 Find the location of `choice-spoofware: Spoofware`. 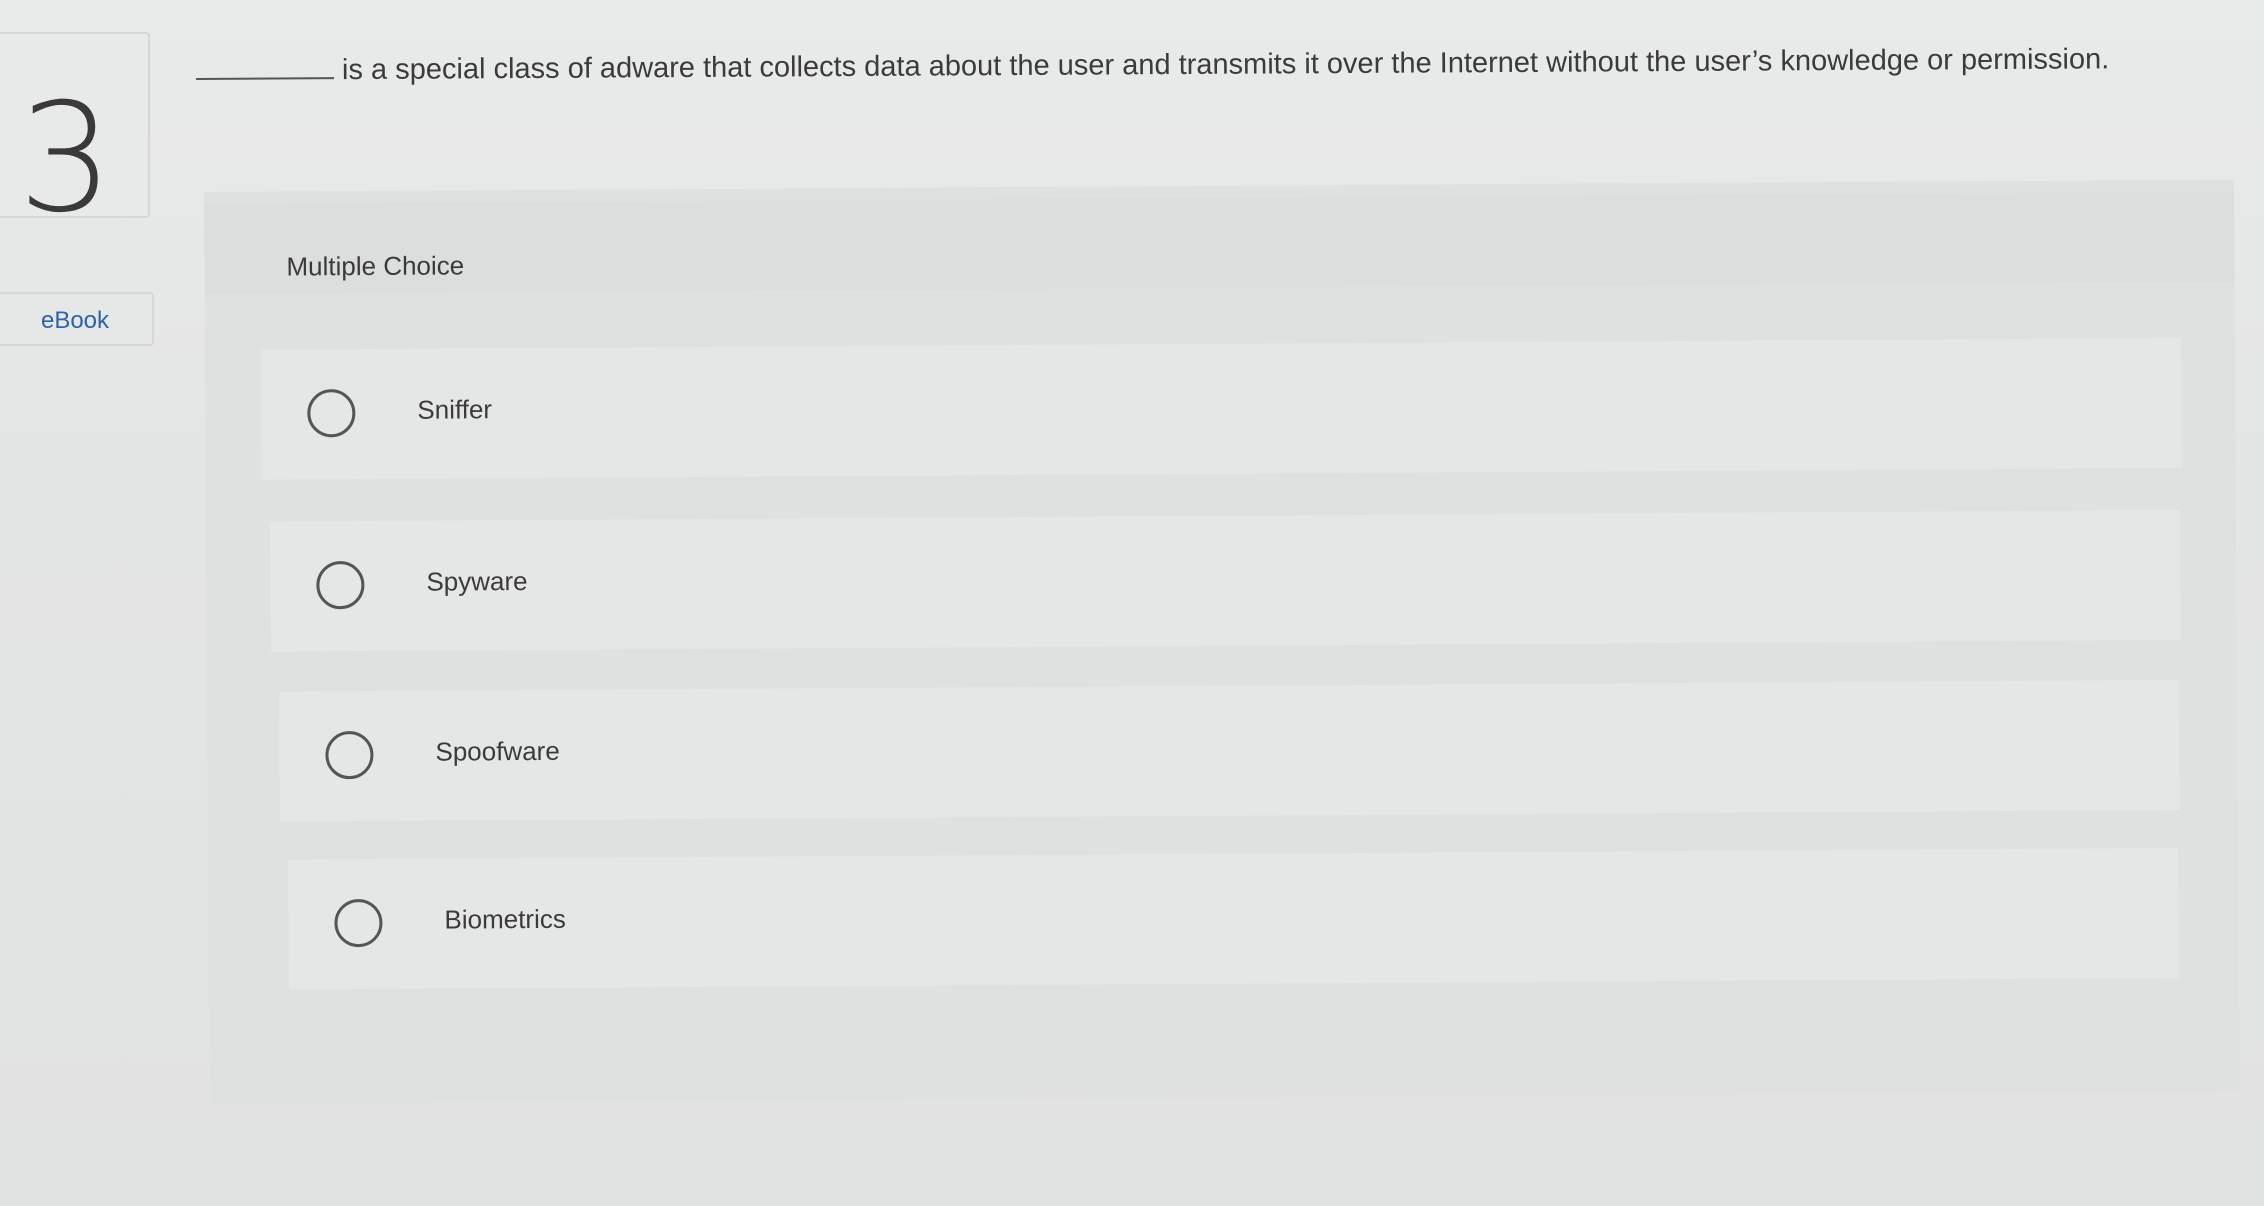

choice-spoofware: Spoofware is located at coordinates (1229, 750).